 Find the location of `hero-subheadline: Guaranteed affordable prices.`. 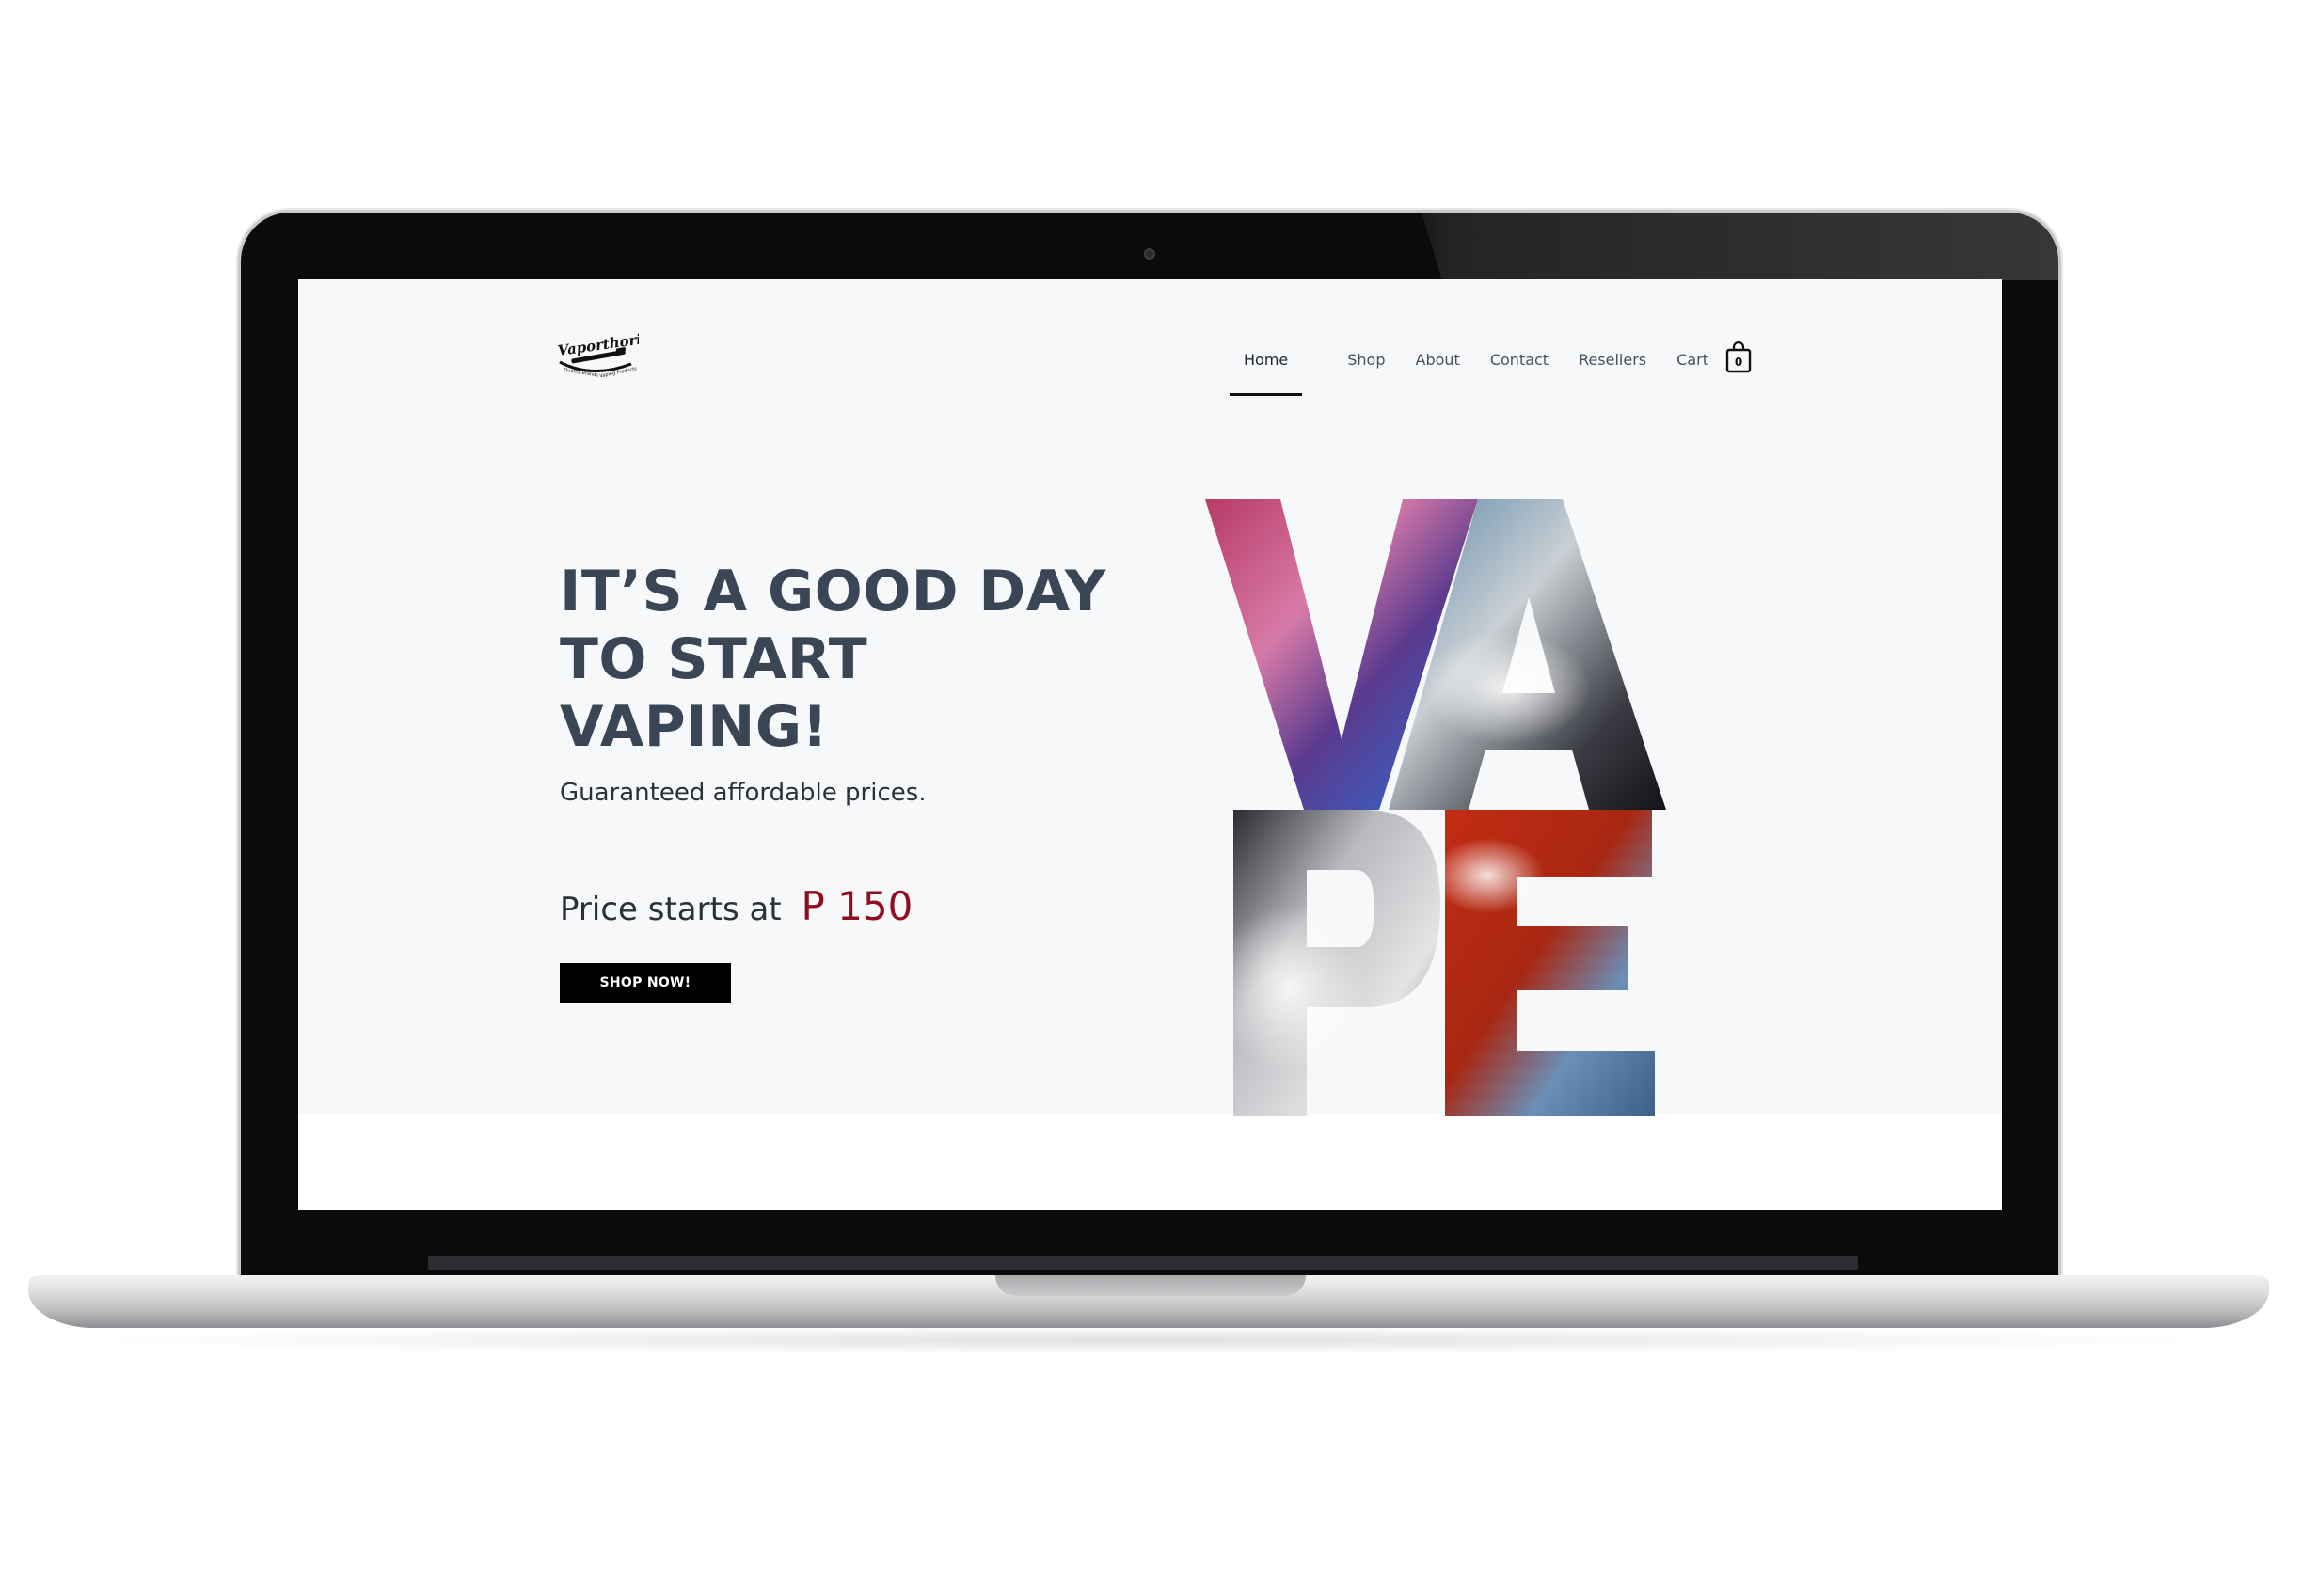

hero-subheadline: Guaranteed affordable prices. is located at coordinates (744, 793).